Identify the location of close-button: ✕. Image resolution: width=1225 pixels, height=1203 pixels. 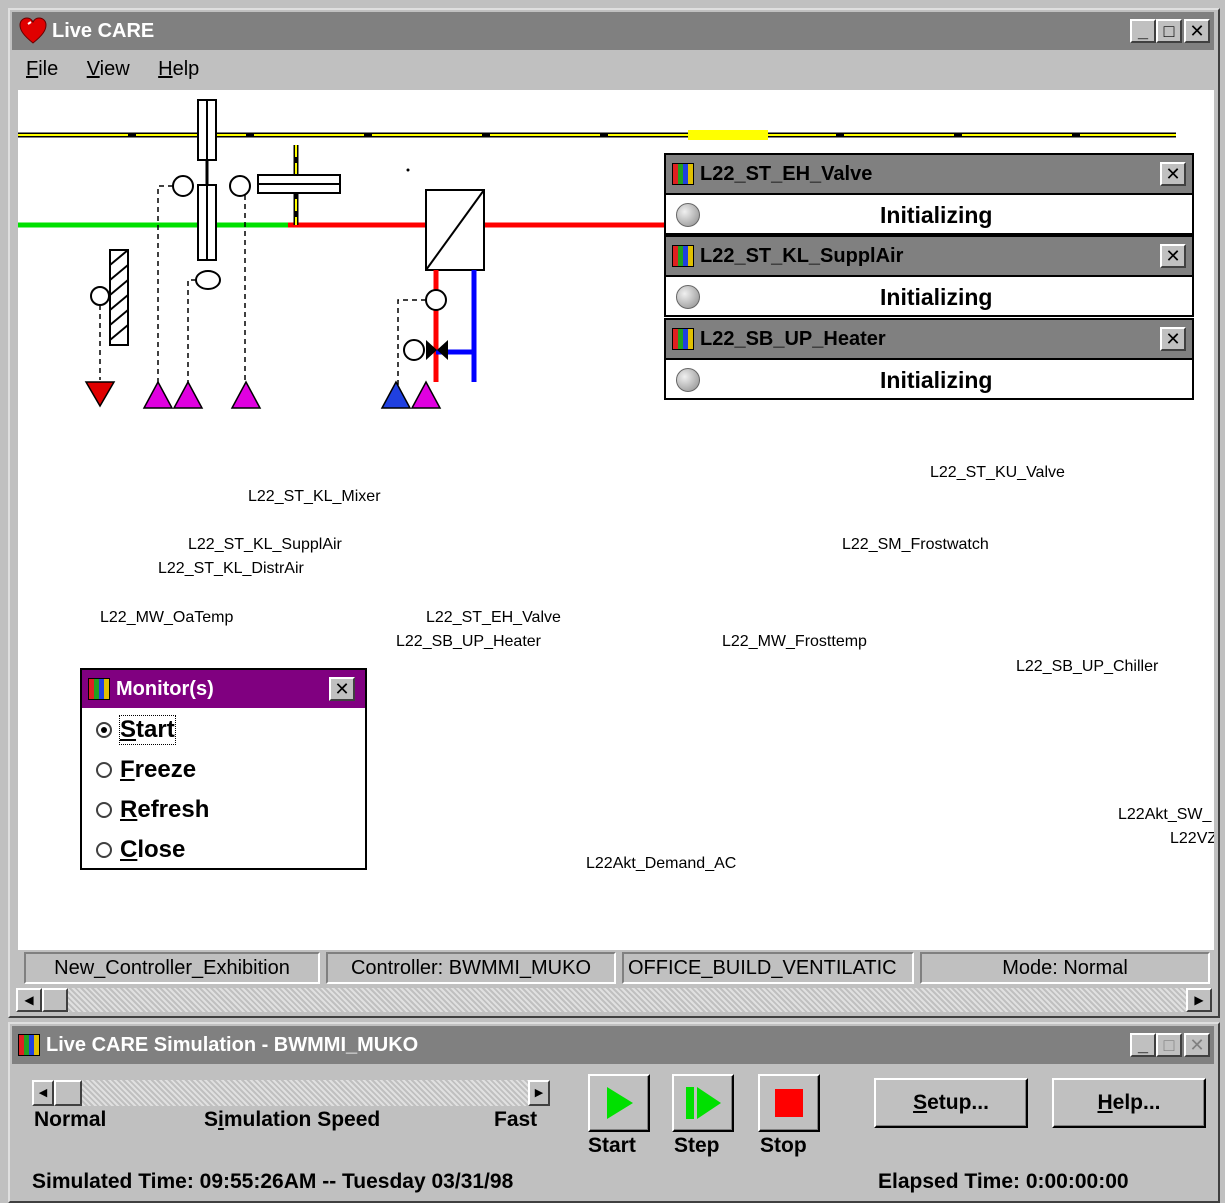
(1197, 31).